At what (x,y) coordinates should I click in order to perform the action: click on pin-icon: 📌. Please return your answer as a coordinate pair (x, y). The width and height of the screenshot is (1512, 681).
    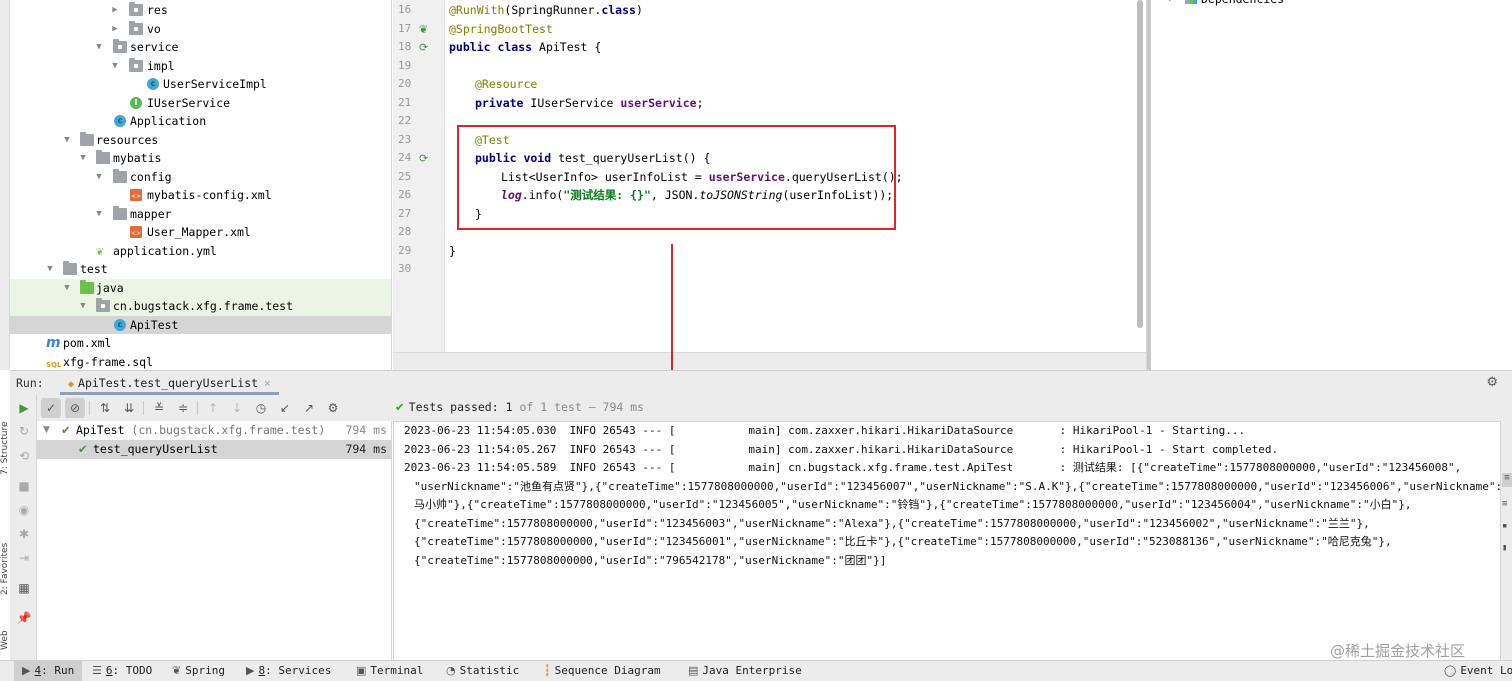
    Looking at the image, I should click on (24, 618).